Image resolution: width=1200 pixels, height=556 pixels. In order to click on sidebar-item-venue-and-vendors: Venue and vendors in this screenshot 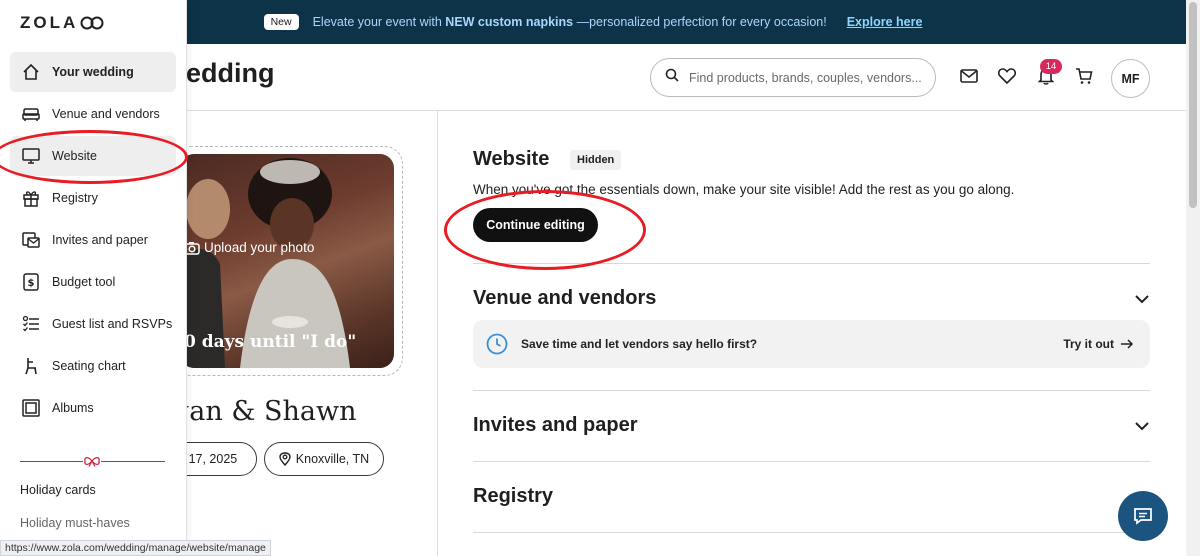, I will do `click(93, 114)`.